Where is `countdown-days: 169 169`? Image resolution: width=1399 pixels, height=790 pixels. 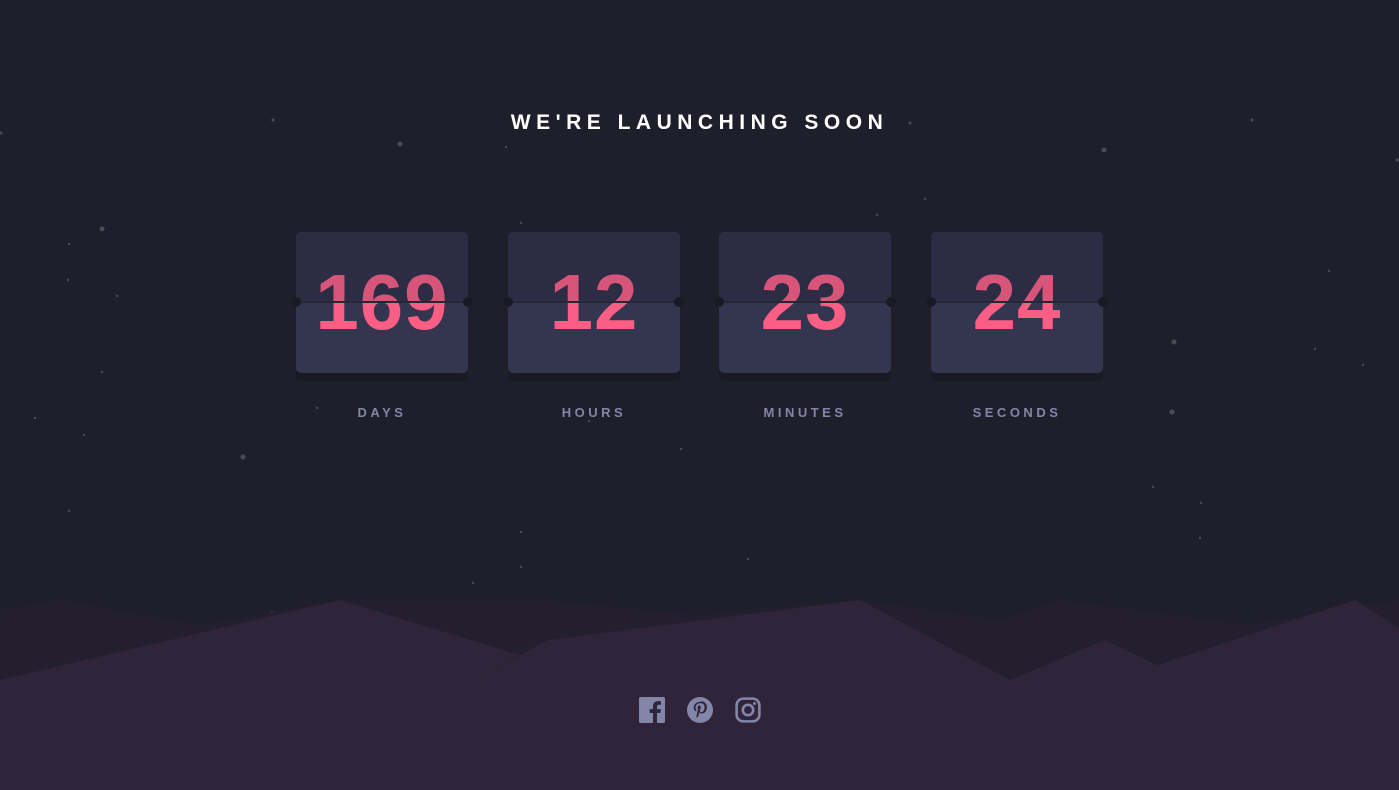
countdown-days: 169 169 is located at coordinates (382, 302).